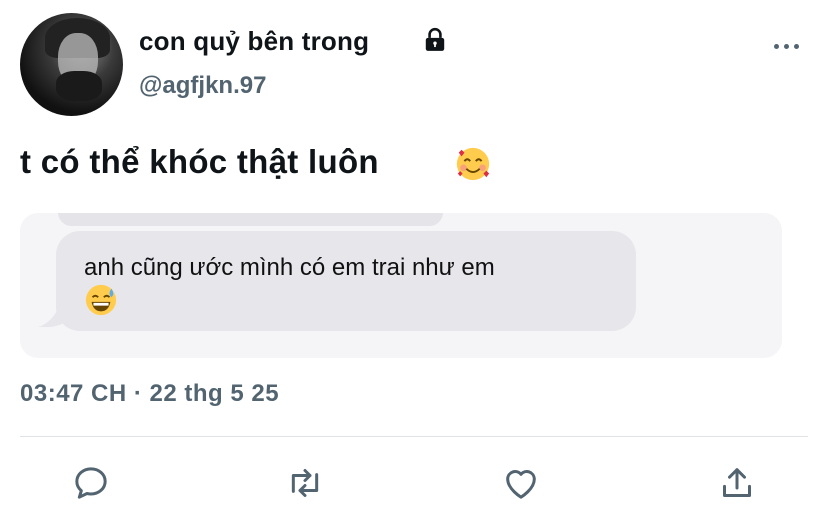  What do you see at coordinates (250, 219) in the screenshot?
I see `previous-message-bubble` at bounding box center [250, 219].